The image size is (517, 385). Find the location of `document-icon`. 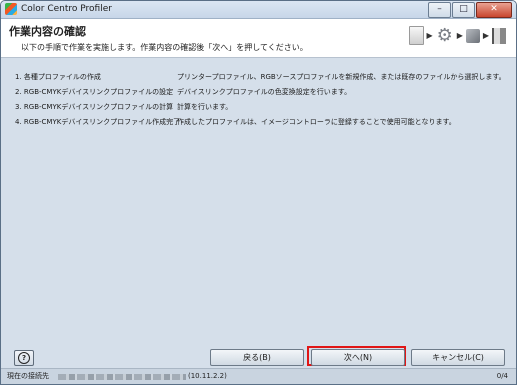

document-icon is located at coordinates (416, 35).